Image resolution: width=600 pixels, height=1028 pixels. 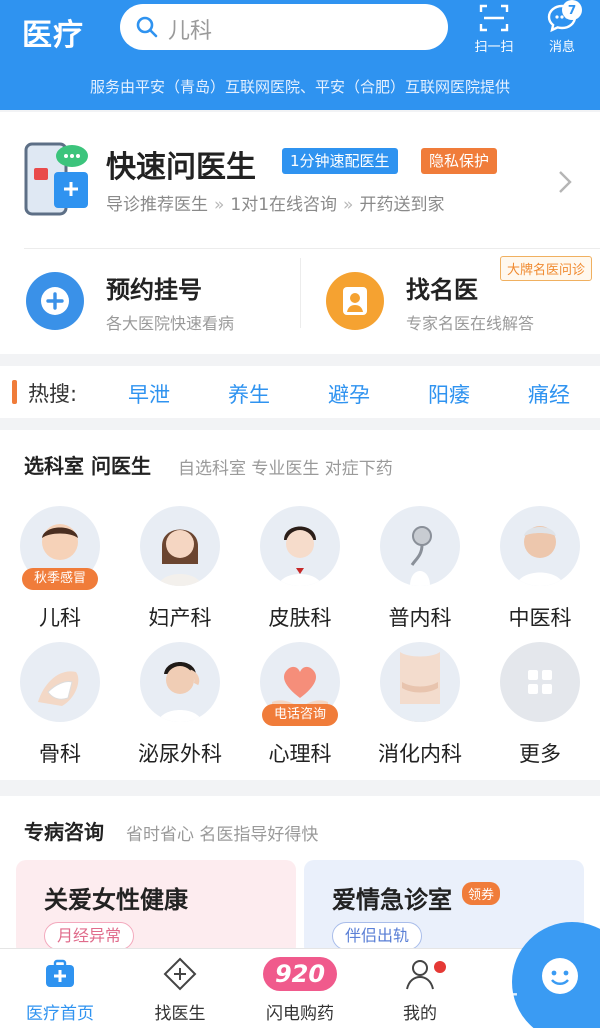 I want to click on dept-urology: 泌尿外科, so click(x=180, y=707).